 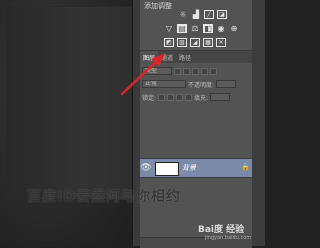 What do you see at coordinates (208, 28) in the screenshot?
I see `black-white-icon: ◧` at bounding box center [208, 28].